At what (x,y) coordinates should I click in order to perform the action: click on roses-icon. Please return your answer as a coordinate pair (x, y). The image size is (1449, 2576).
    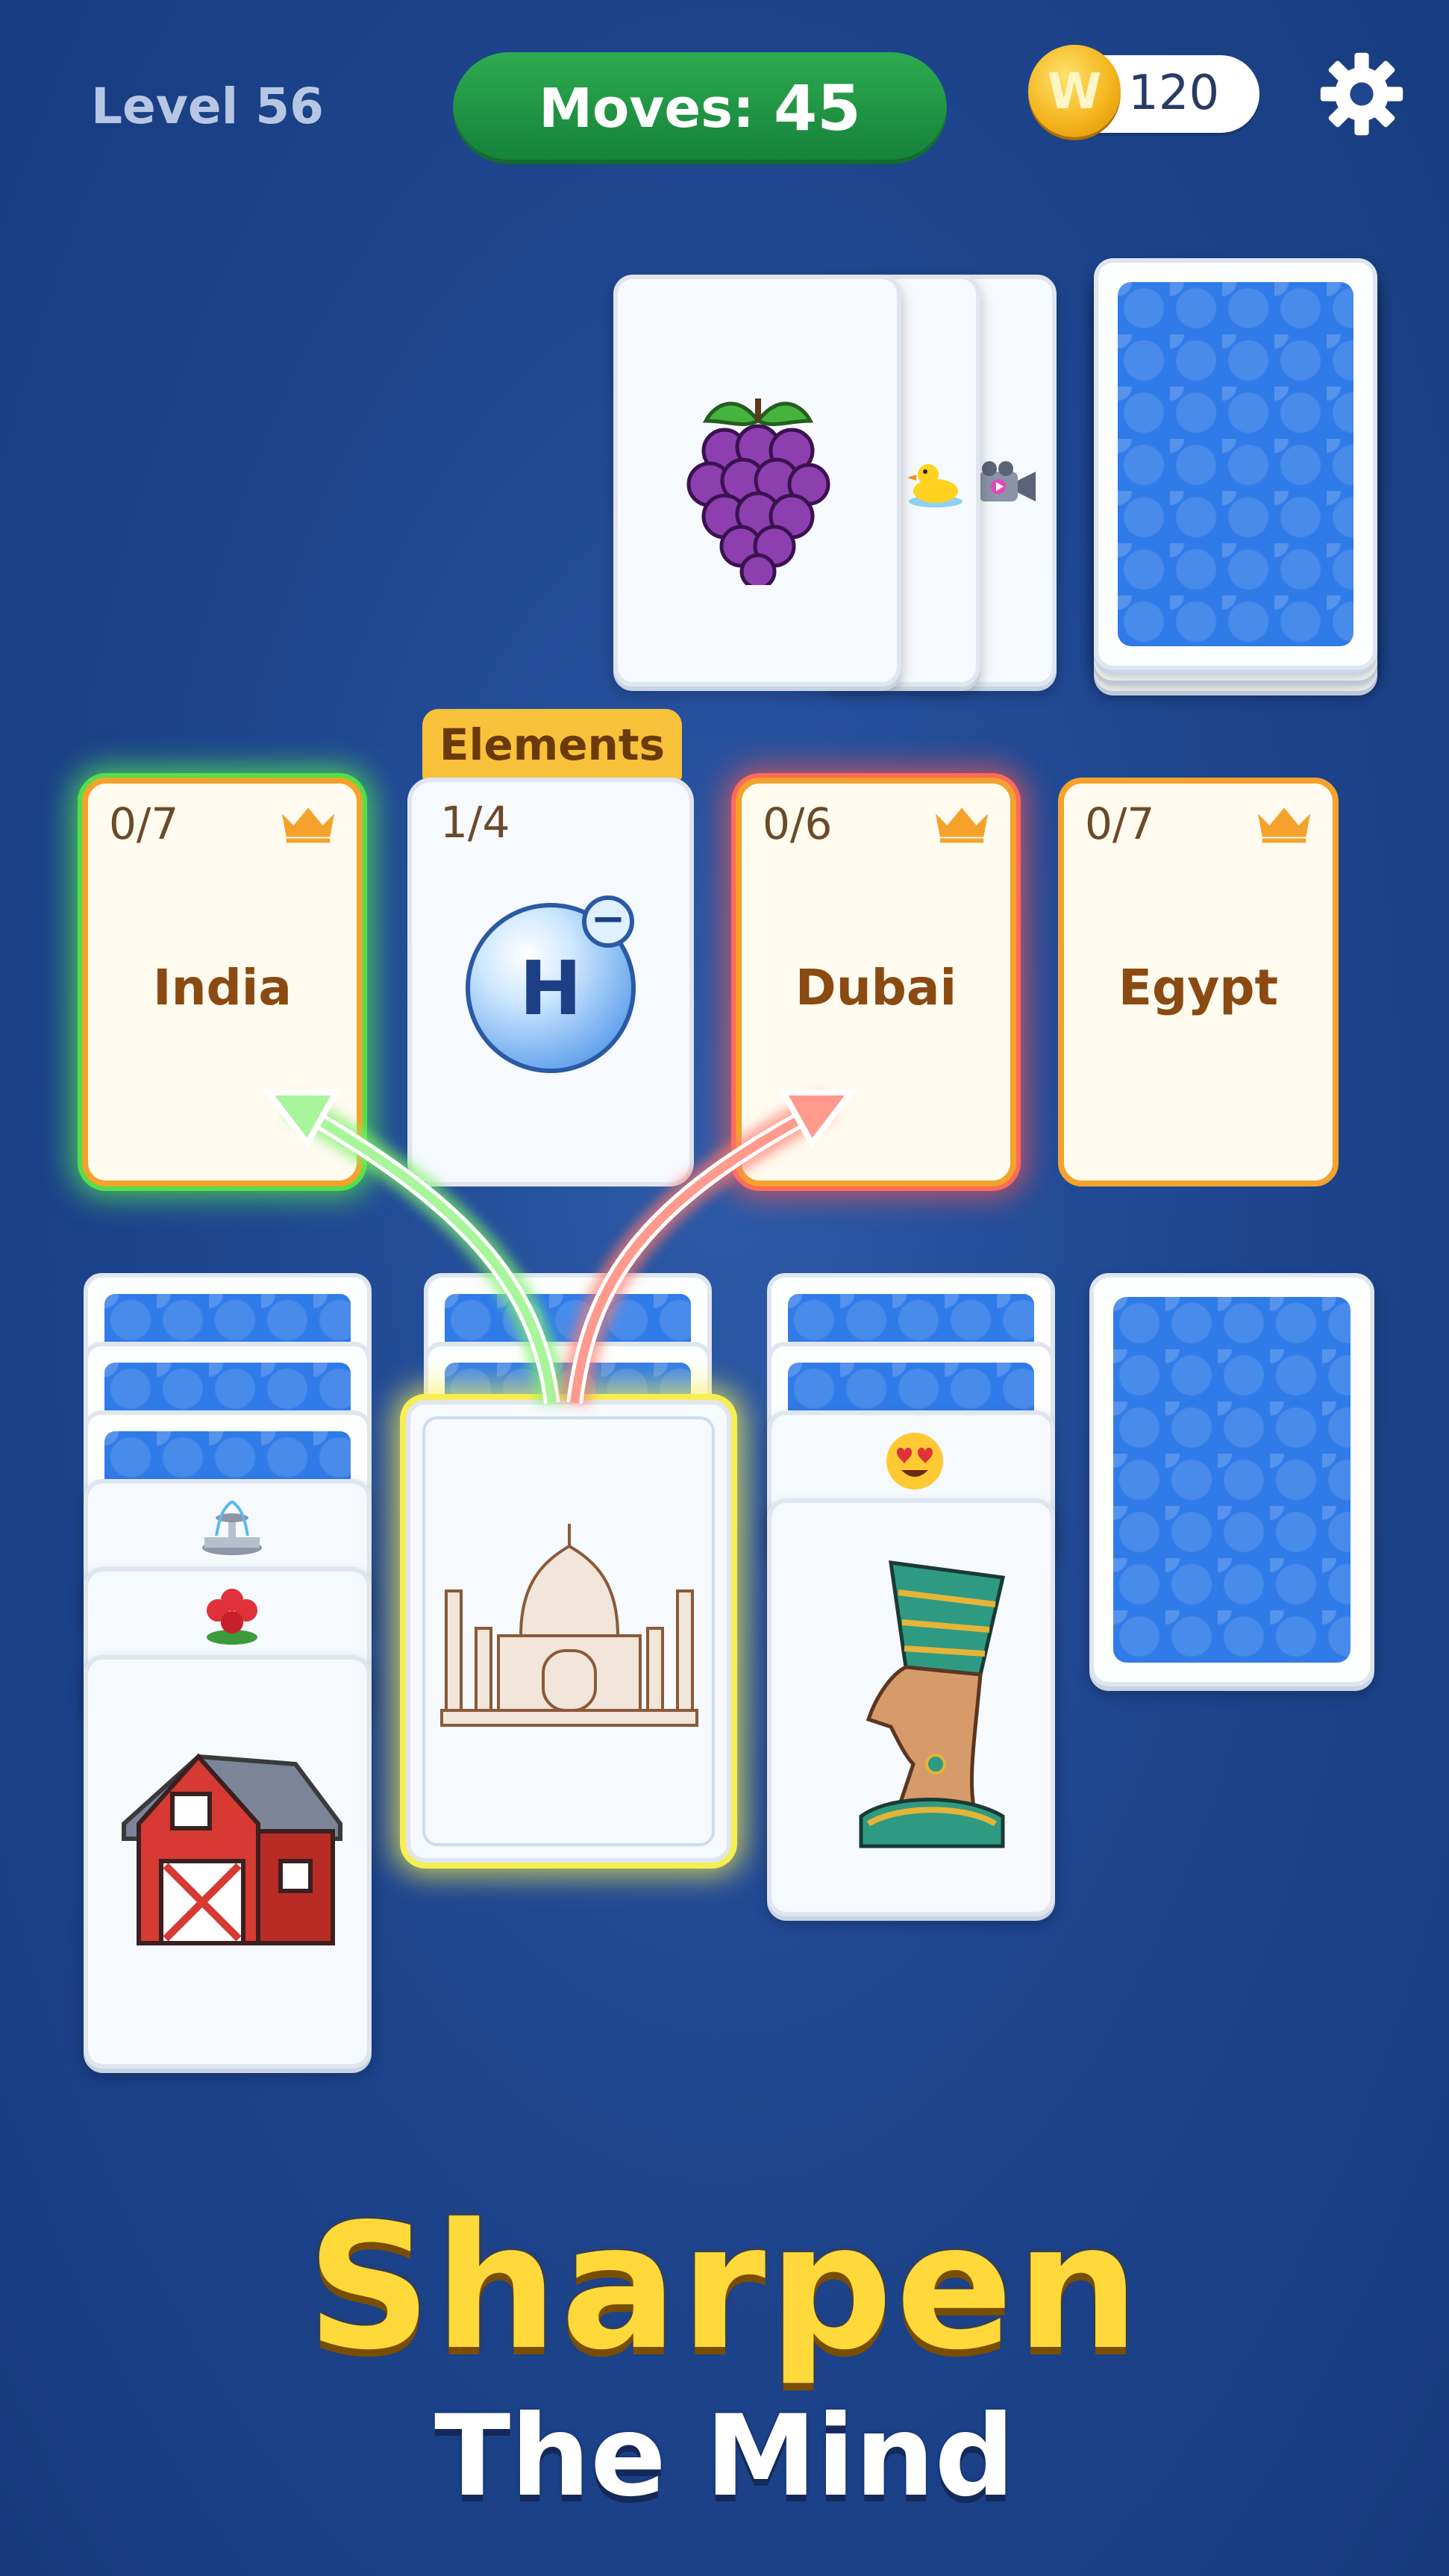
    Looking at the image, I should click on (232, 1617).